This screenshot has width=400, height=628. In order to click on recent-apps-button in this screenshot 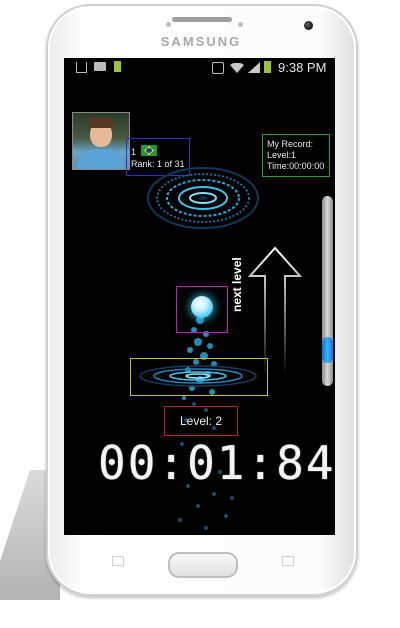, I will do `click(118, 561)`.